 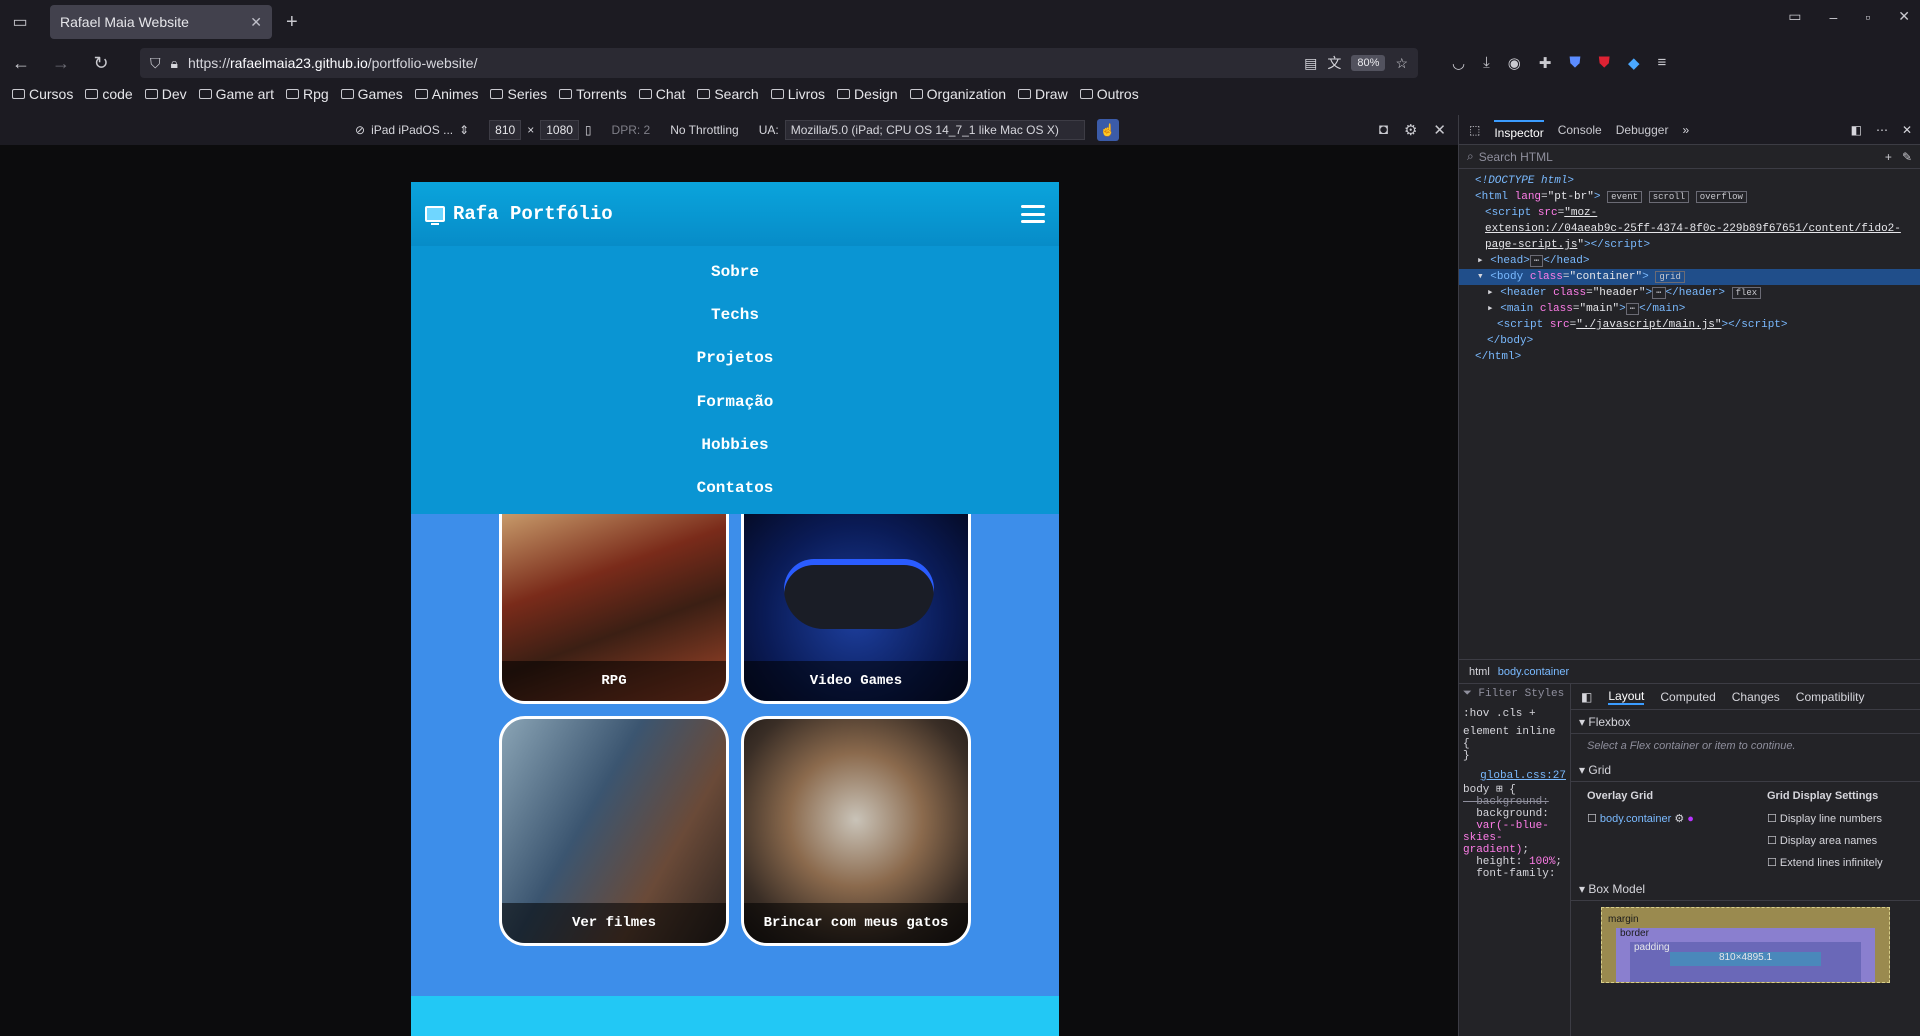 I want to click on minimize-button: –, so click(x=1834, y=17).